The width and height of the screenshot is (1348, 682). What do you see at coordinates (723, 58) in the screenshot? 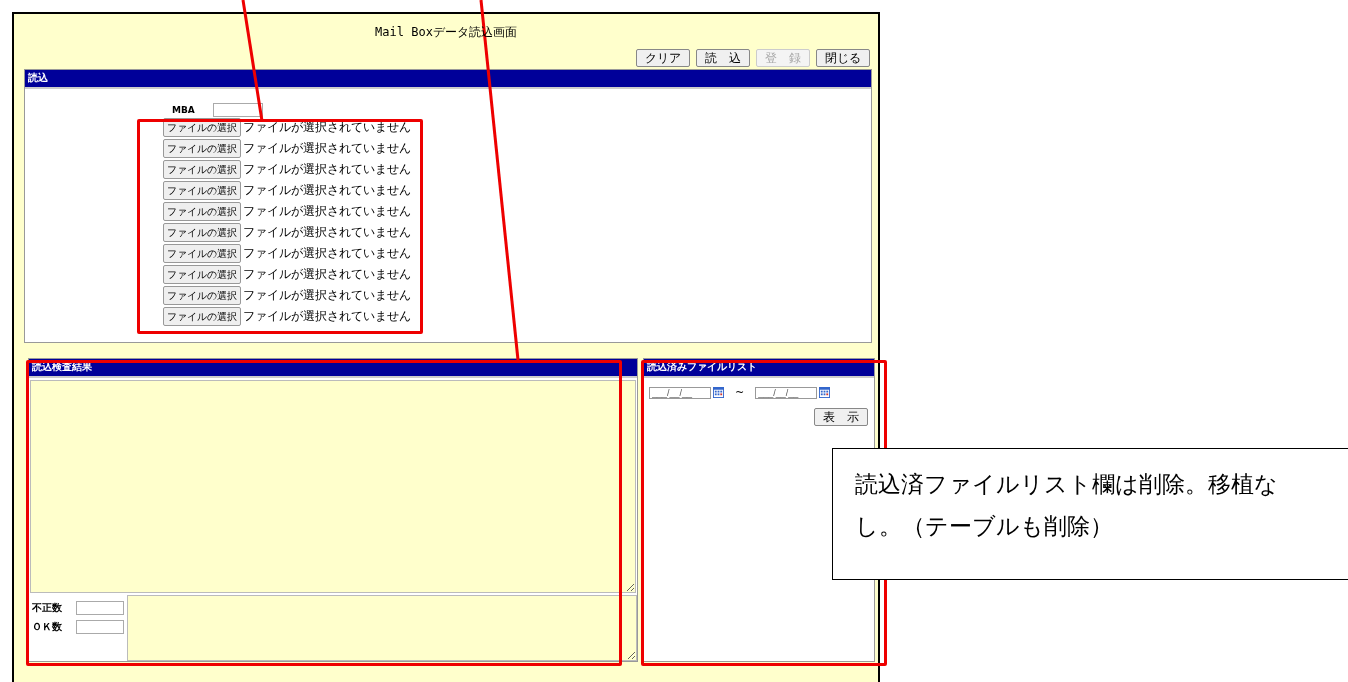
I see `toolbar-button: 読 込` at bounding box center [723, 58].